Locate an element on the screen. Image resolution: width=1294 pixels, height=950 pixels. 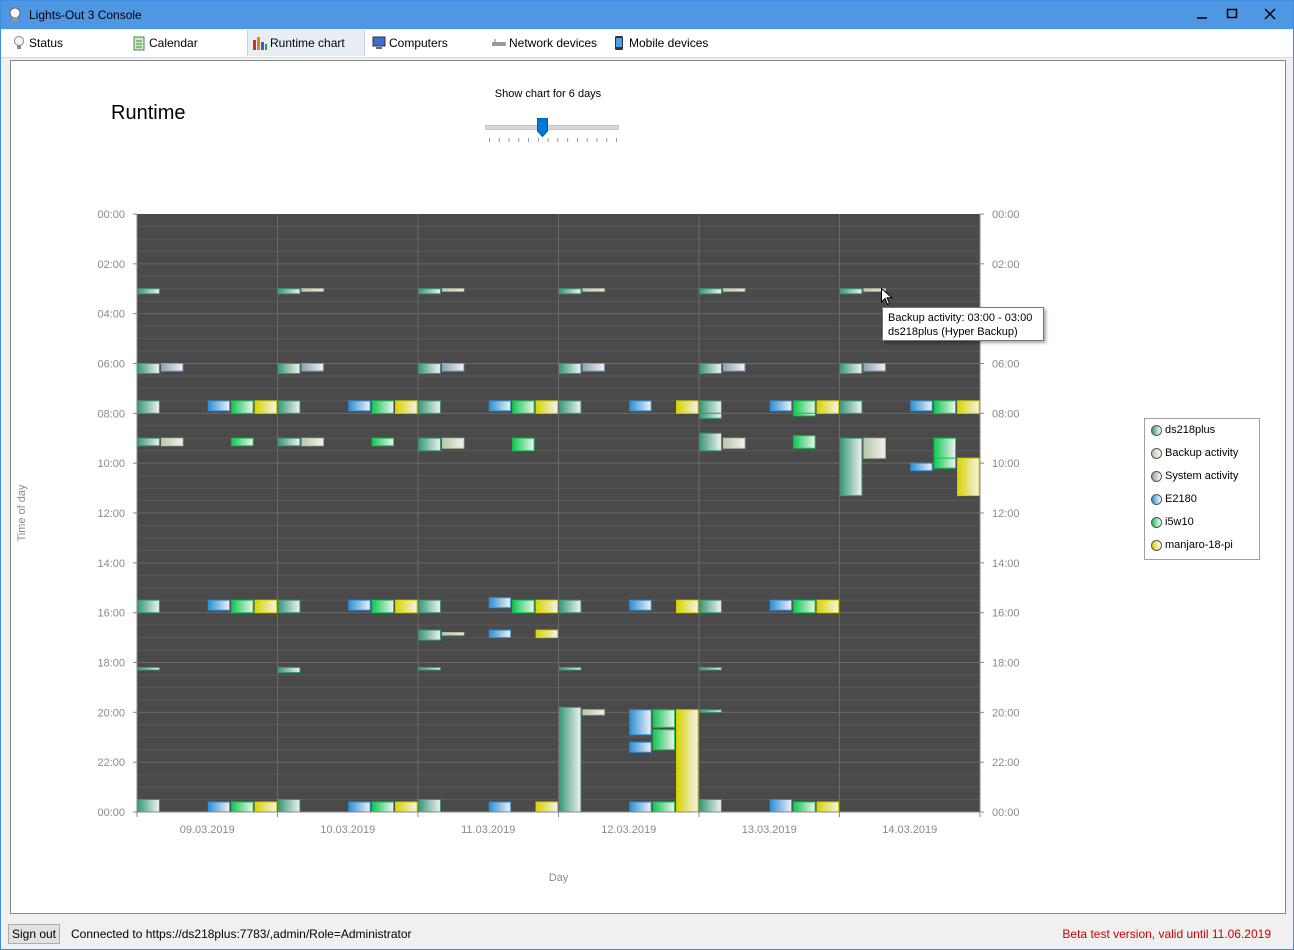
tab-network-devices: Network devices is located at coordinates (546, 43).